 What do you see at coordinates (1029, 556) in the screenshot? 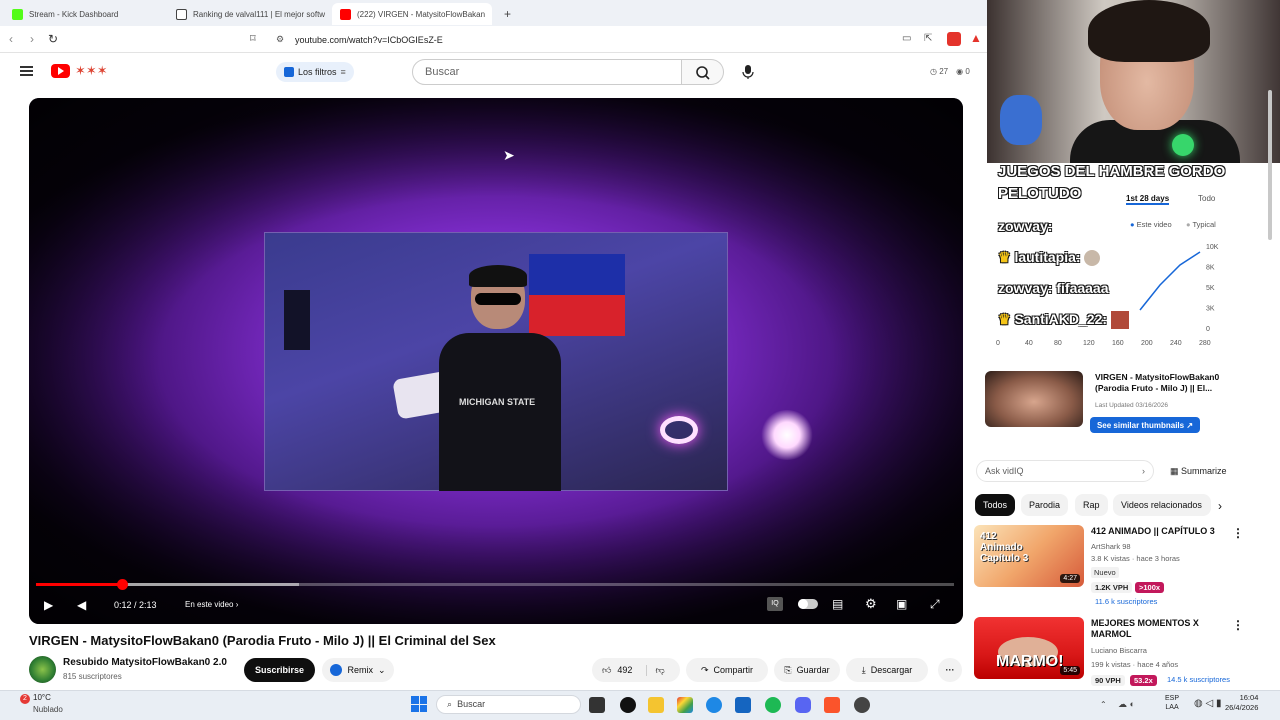
I see `rec-thumbnail: 412 Animado Capítulo 3 4:27` at bounding box center [1029, 556].